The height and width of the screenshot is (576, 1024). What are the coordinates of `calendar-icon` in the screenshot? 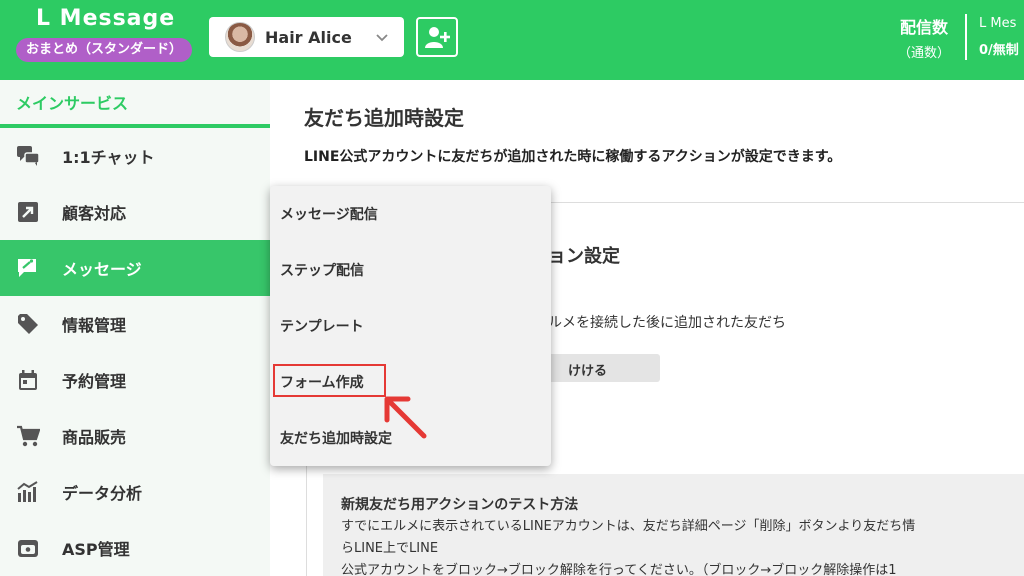 It's located at (28, 380).